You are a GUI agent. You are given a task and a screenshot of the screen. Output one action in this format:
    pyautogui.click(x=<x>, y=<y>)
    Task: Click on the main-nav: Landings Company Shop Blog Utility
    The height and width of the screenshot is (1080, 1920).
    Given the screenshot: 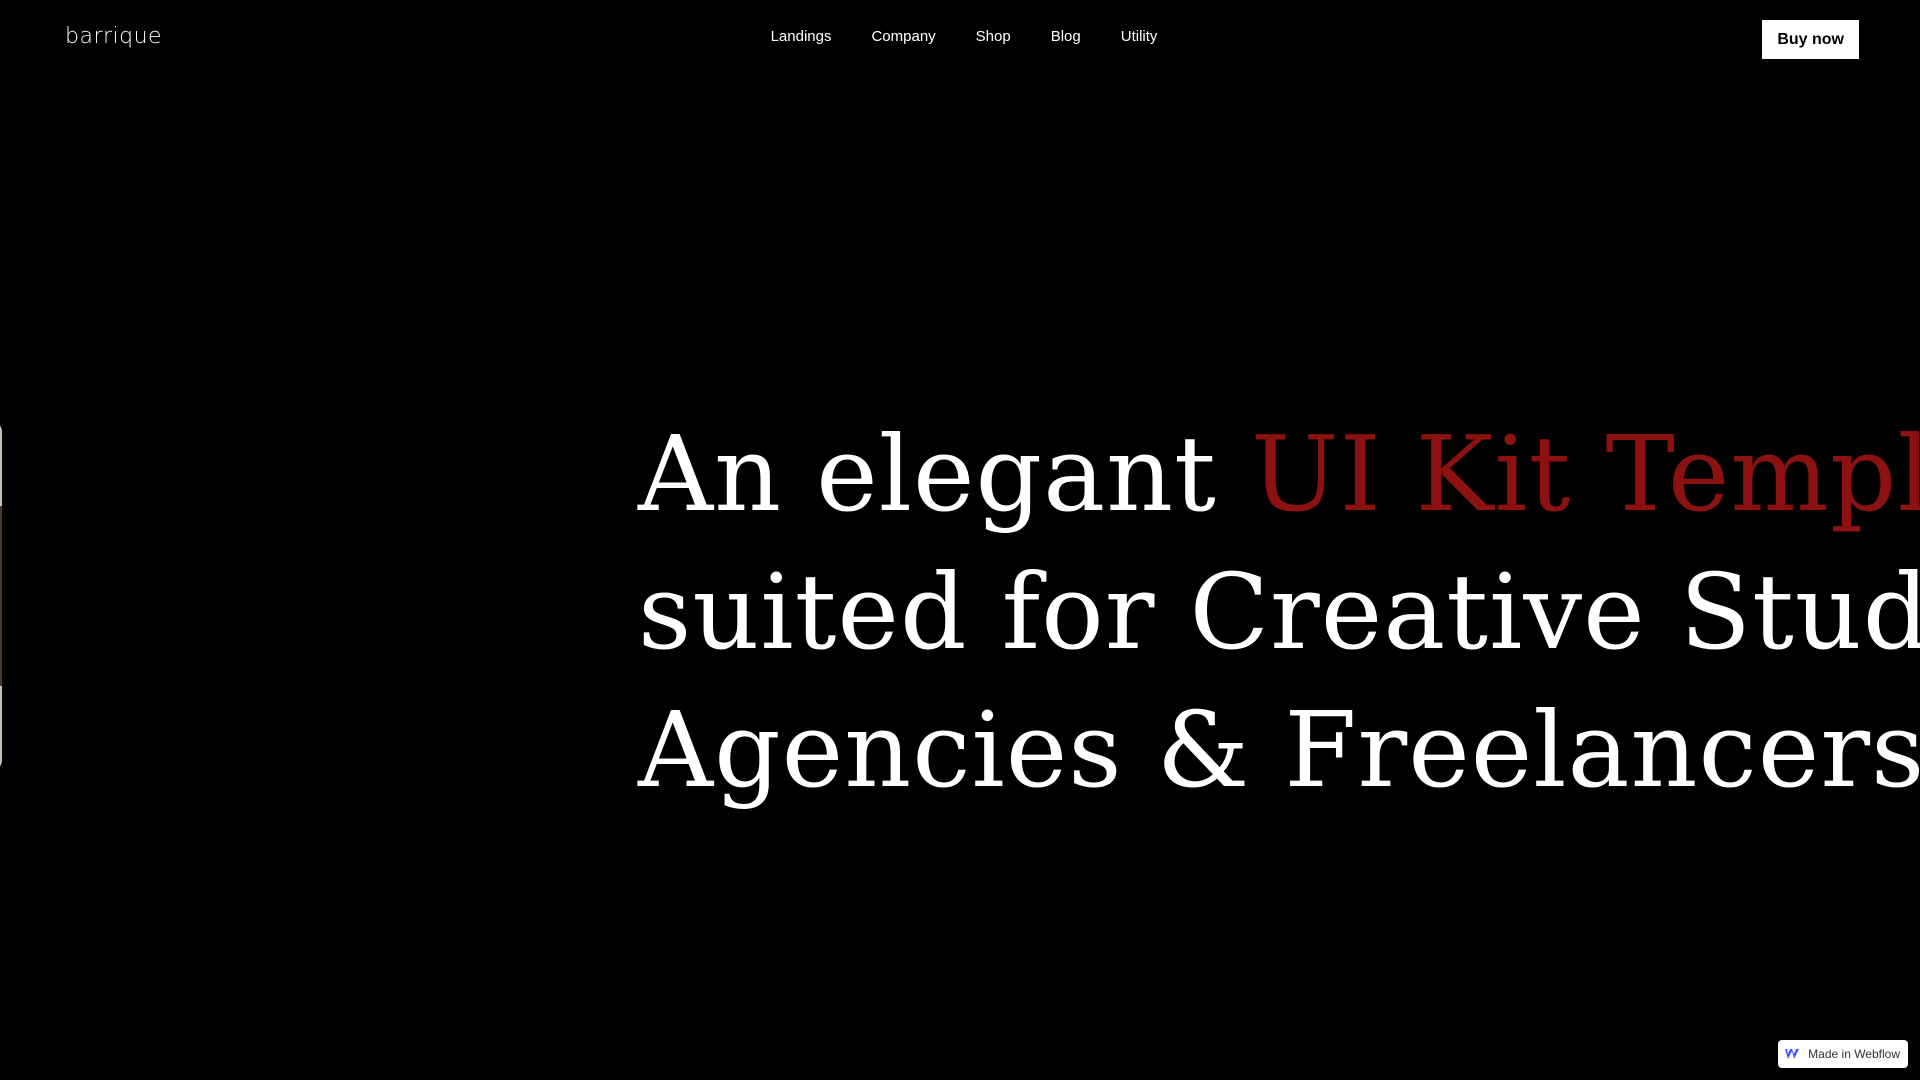 What is the action you would take?
    pyautogui.click(x=960, y=36)
    